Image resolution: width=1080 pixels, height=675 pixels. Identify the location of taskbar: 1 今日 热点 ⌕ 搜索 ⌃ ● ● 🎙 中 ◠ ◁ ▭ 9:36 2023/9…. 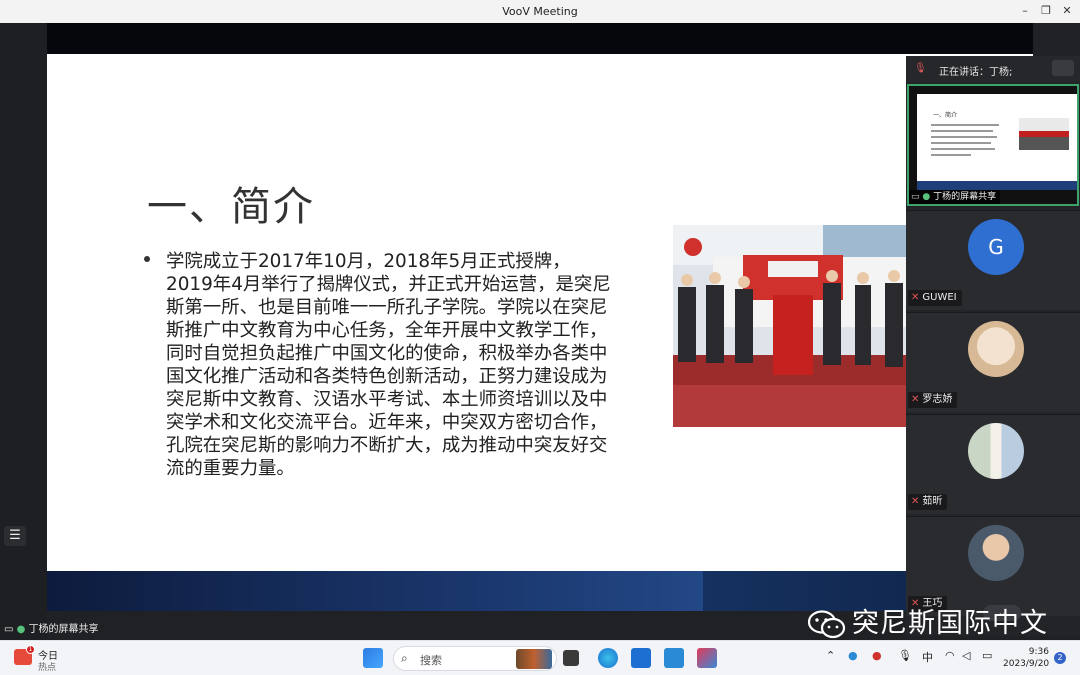
(540, 657).